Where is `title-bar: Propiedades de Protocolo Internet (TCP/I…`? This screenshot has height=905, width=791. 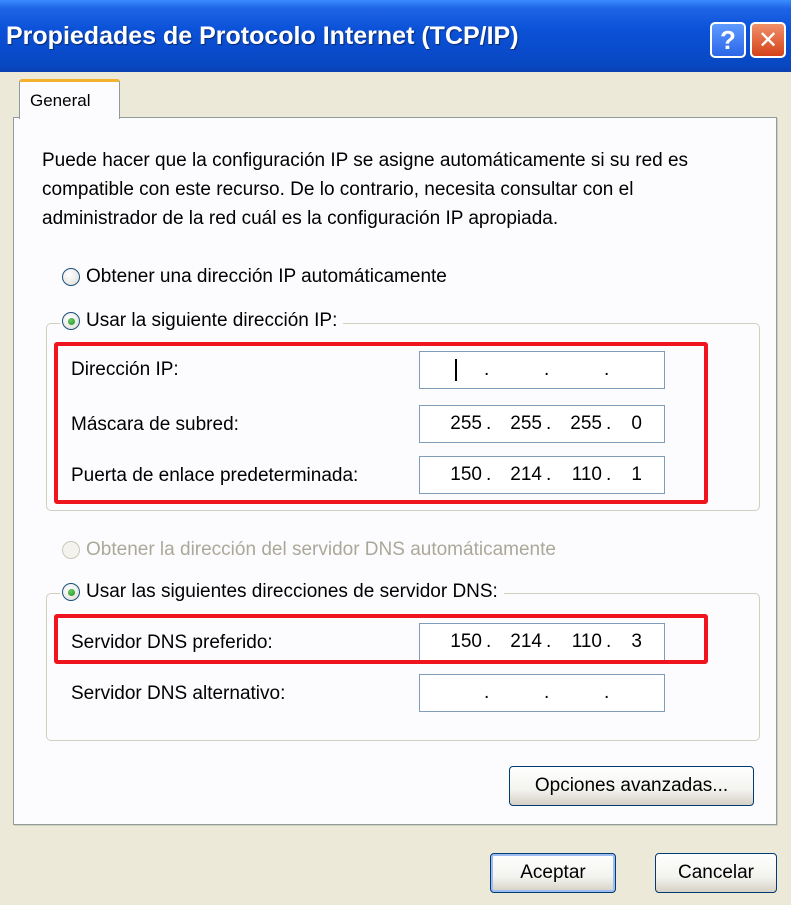
title-bar: Propiedades de Protocolo Internet (TCP/I… is located at coordinates (395, 36).